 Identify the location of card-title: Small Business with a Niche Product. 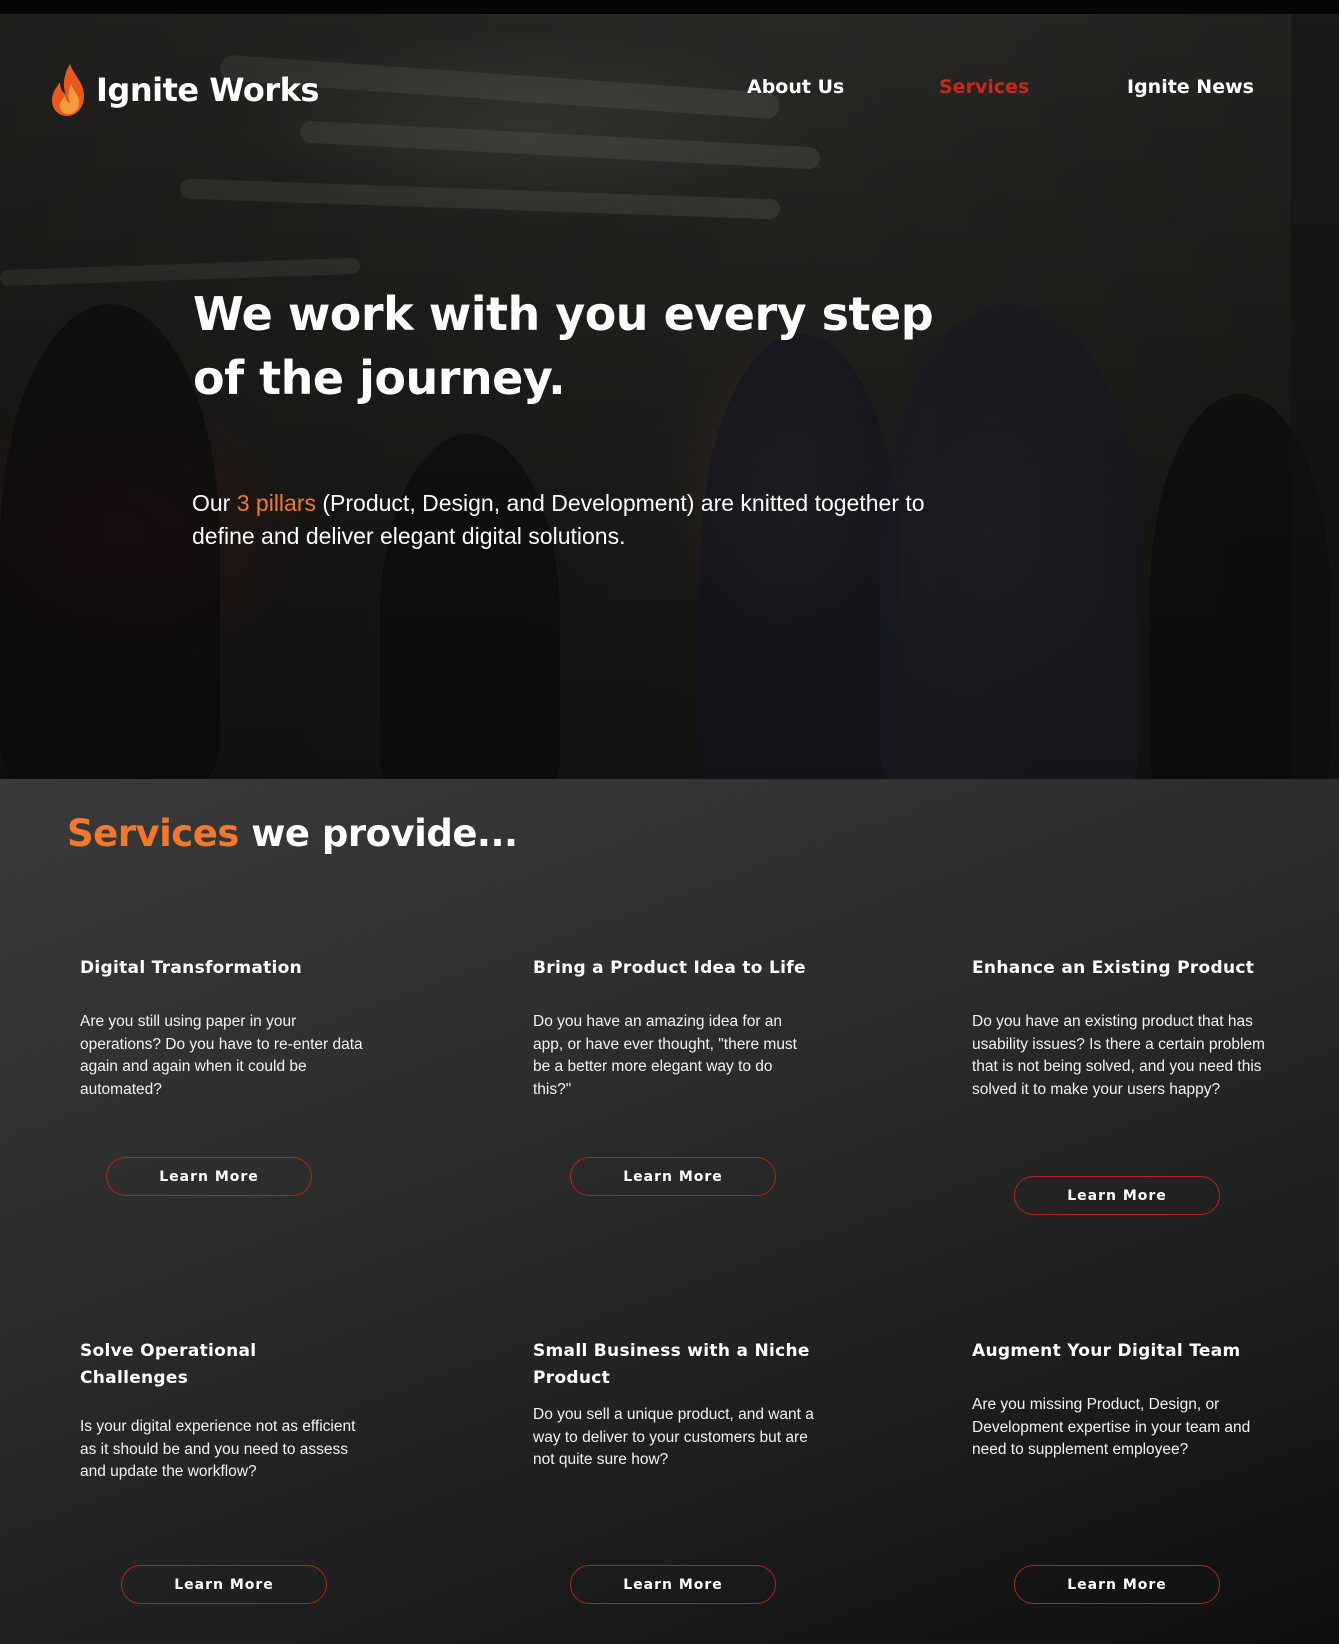
(671, 1364).